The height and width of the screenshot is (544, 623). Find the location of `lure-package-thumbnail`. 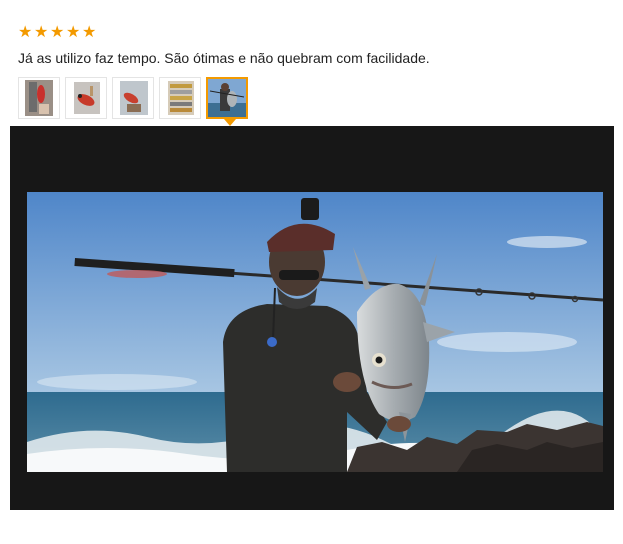

lure-package-thumbnail is located at coordinates (134, 98).